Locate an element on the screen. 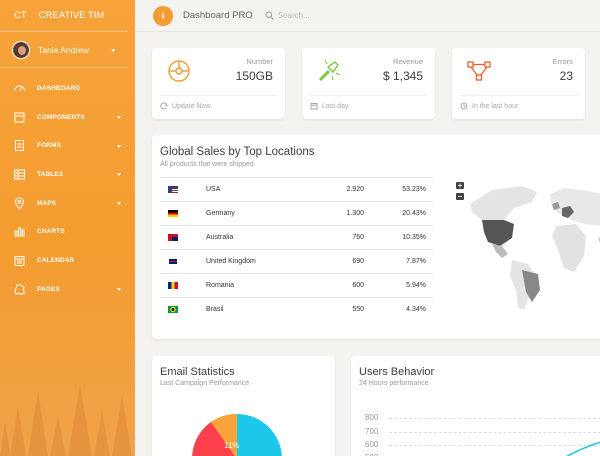 The image size is (600, 456). stat-card-errors: Errors 23 In the last hour is located at coordinates (518, 83).